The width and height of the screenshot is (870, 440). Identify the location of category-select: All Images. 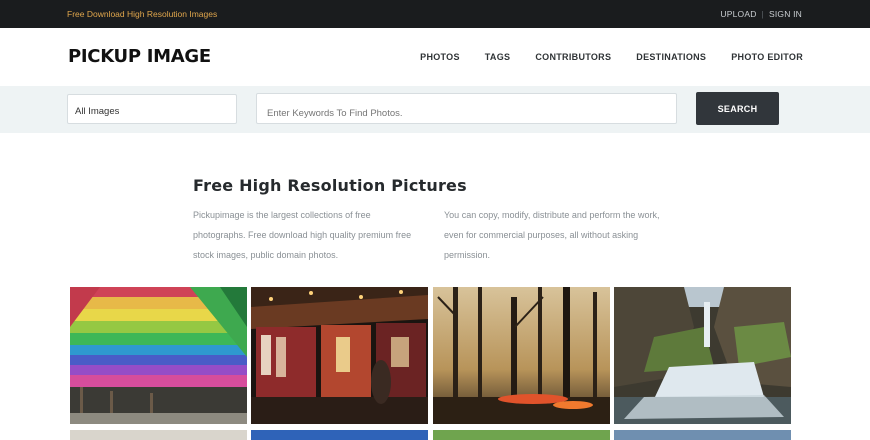
(152, 109).